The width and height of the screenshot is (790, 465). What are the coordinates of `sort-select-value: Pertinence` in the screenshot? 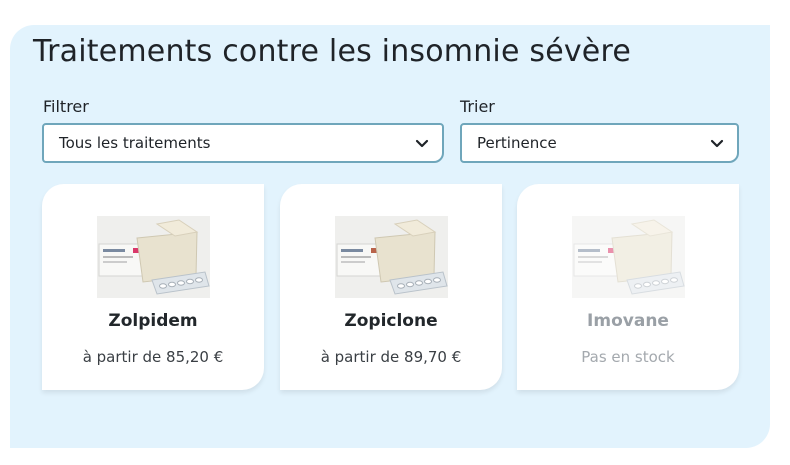 It's located at (517, 143).